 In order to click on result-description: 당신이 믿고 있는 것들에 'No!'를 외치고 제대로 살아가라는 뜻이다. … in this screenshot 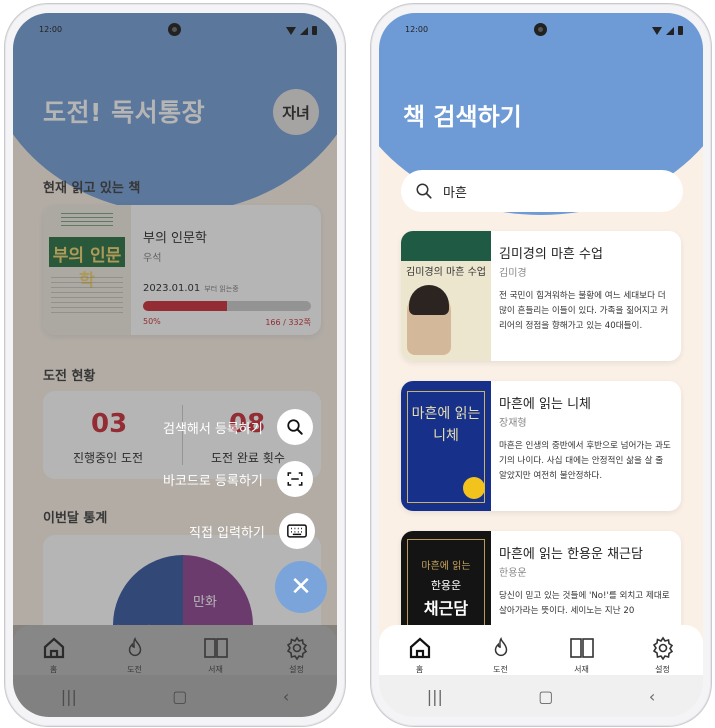, I will do `click(584, 603)`.